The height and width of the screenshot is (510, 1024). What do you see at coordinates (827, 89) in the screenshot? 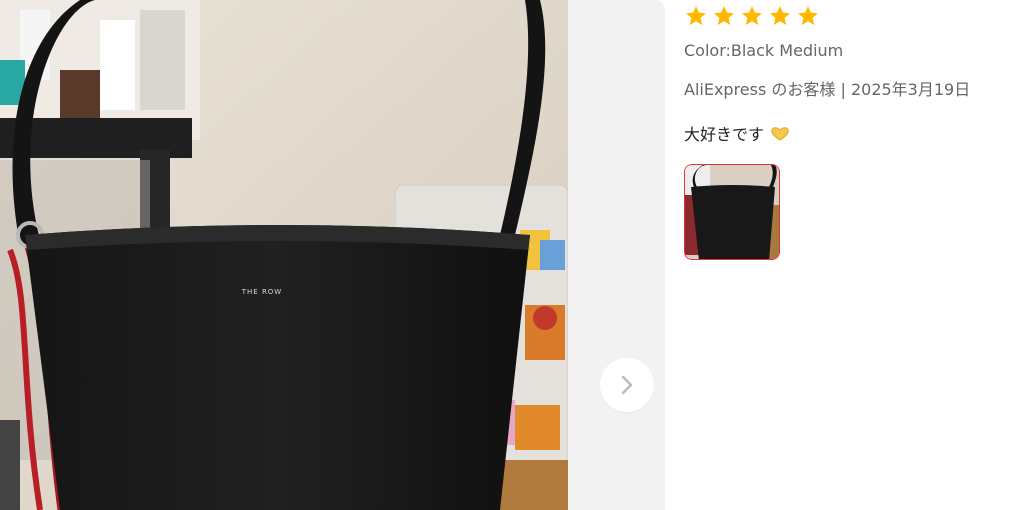
I see `reviewer-meta: AliExpress のお客様 | 2025年3月19日` at bounding box center [827, 89].